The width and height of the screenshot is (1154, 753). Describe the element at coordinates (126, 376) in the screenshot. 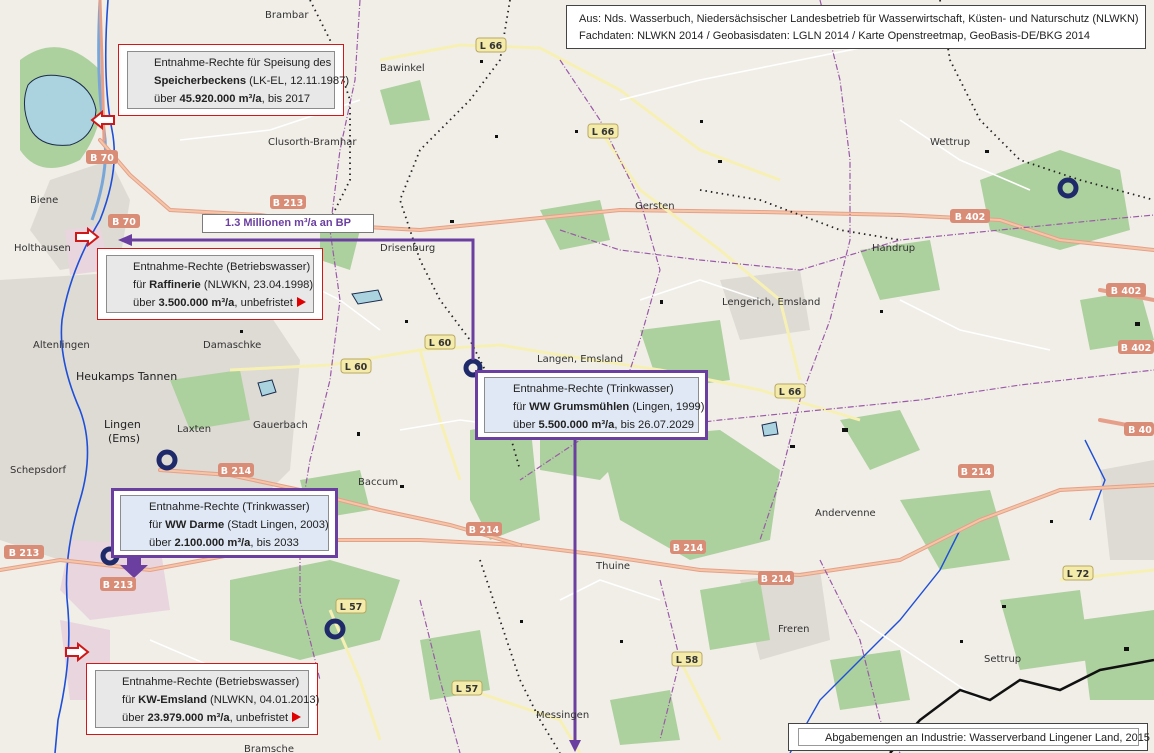

I see `place-heukamps: Heukamps Tannen` at that location.